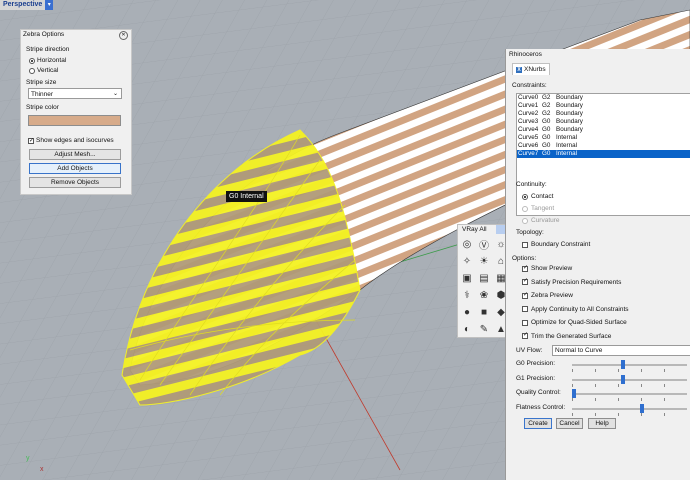 The image size is (690, 480). What do you see at coordinates (603, 154) in the screenshot?
I see `constraint-row: Curve7 G0 Internal` at bounding box center [603, 154].